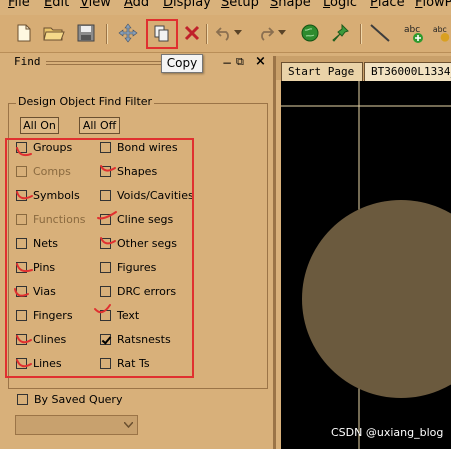 Image resolution: width=451 pixels, height=449 pixels. Describe the element at coordinates (182, 63) in the screenshot. I see `copy-tooltip: Copy` at that location.